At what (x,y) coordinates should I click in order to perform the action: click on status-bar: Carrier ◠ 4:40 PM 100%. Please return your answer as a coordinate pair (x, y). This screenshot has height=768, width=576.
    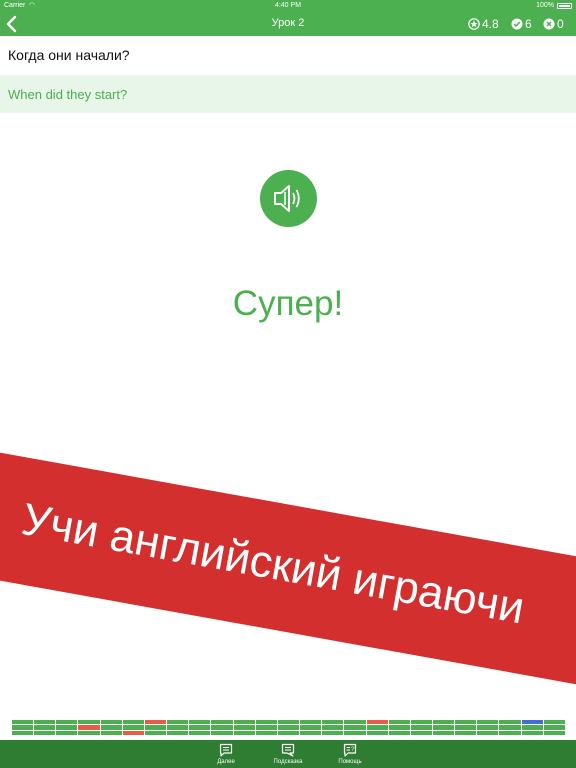
    Looking at the image, I should click on (288, 6).